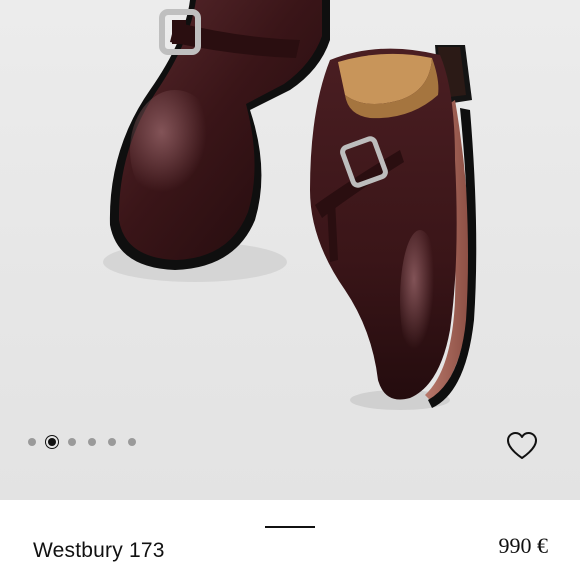 The width and height of the screenshot is (580, 579). What do you see at coordinates (290, 527) in the screenshot?
I see `sheet-drag-handle` at bounding box center [290, 527].